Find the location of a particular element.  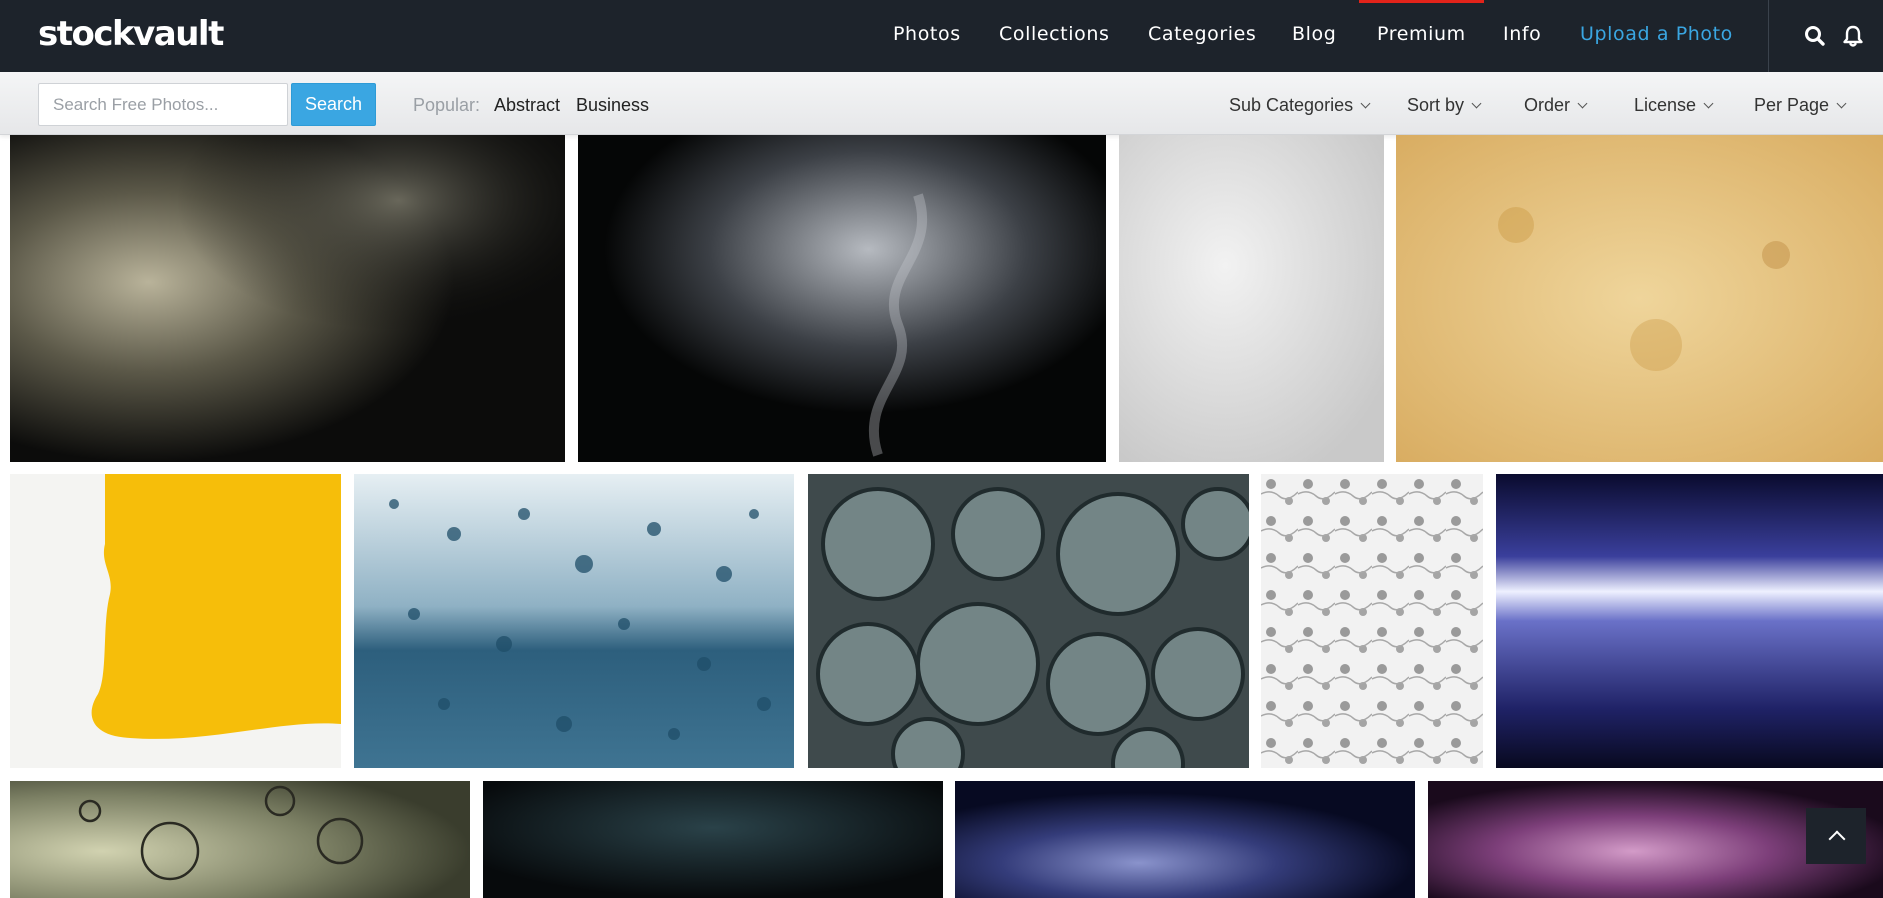

nav-divider is located at coordinates (1768, 36).